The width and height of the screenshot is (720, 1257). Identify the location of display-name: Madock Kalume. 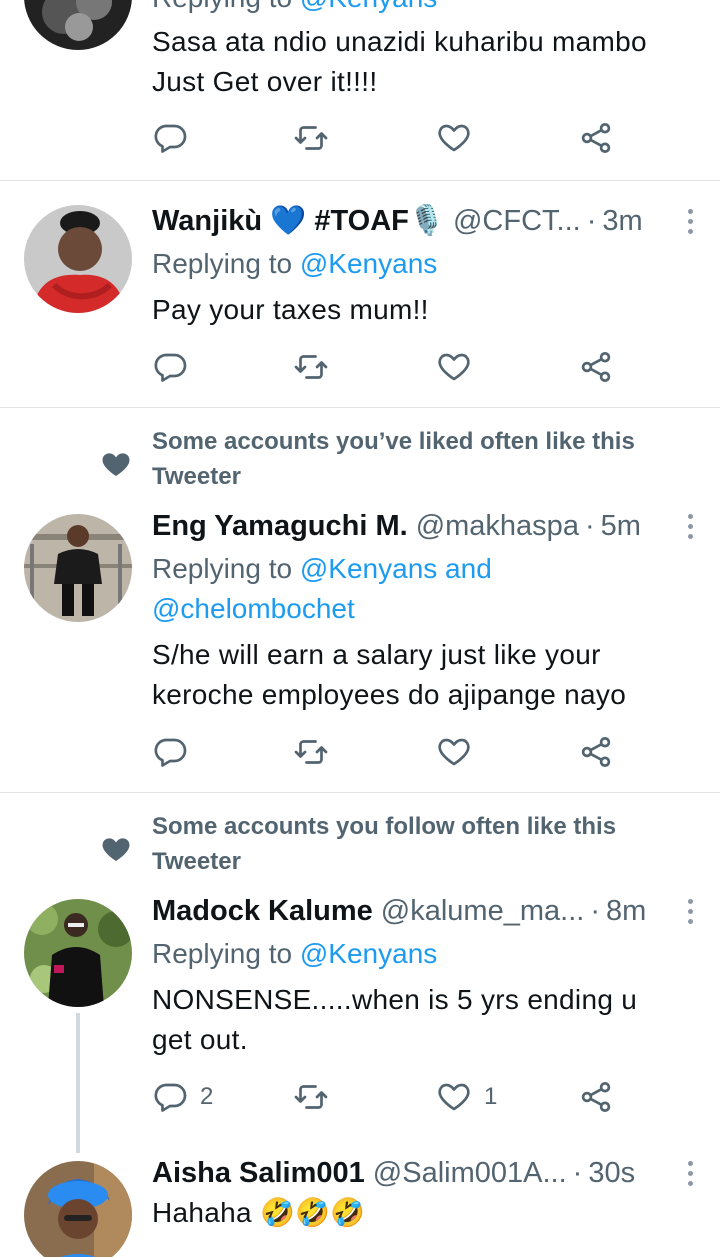
(262, 911).